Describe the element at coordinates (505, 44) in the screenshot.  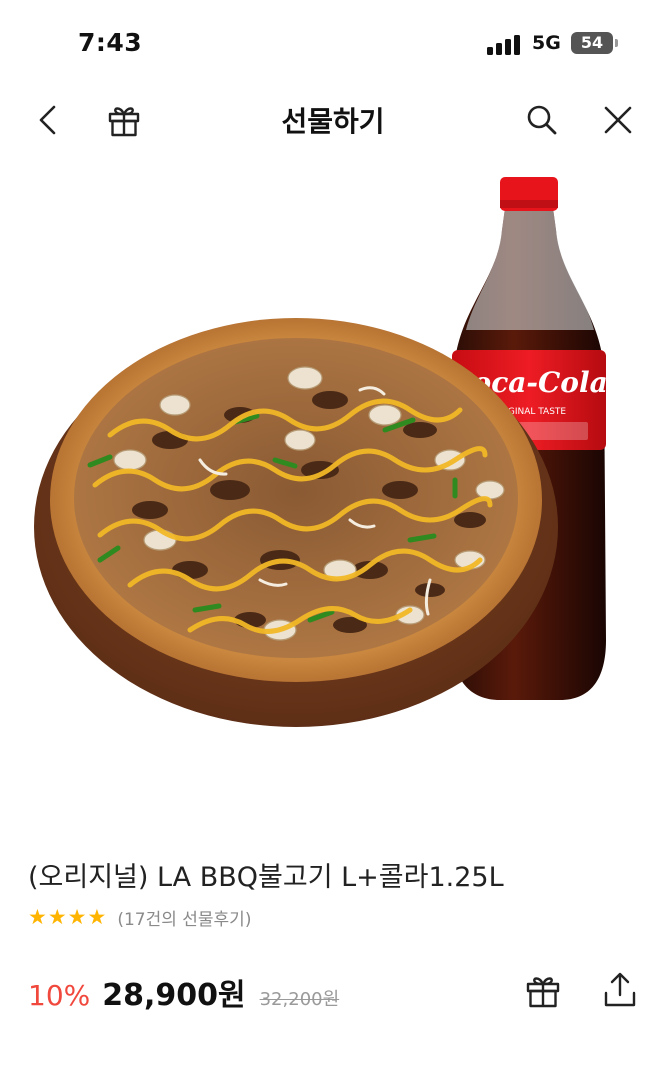
I see `signal-icon` at that location.